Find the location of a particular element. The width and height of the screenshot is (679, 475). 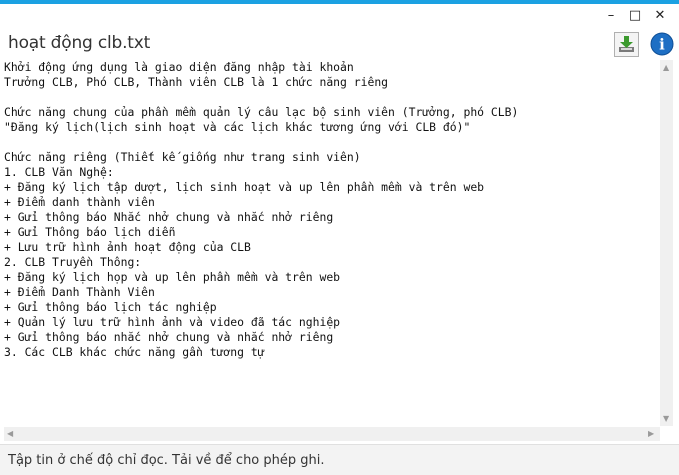

info-icon: i is located at coordinates (662, 44).